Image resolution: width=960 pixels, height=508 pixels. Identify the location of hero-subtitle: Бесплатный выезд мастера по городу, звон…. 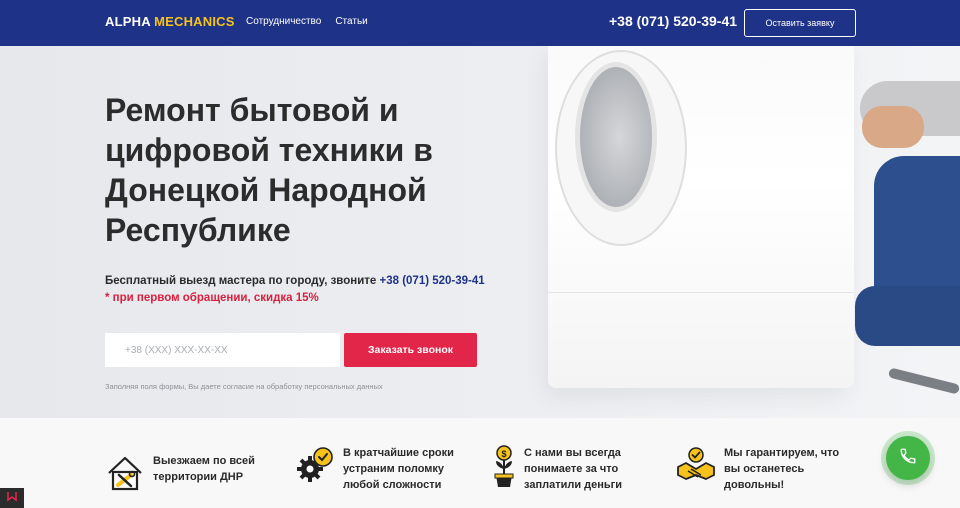
(295, 281).